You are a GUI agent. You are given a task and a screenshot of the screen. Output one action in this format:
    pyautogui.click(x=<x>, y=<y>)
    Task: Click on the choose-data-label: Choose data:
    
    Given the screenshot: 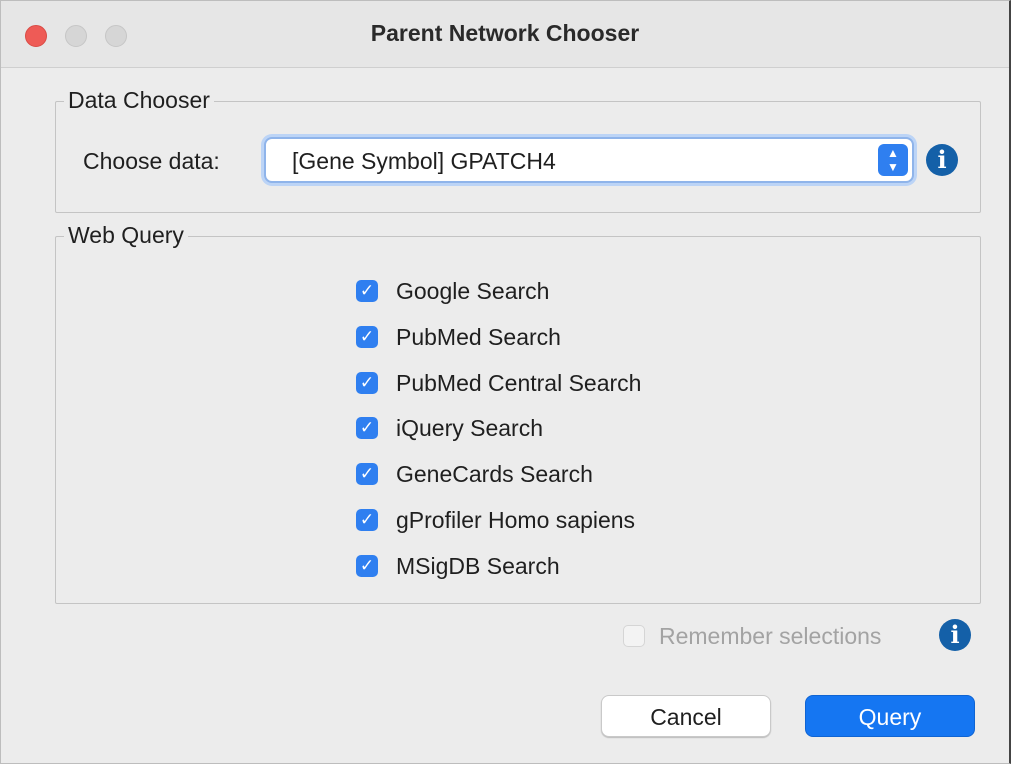 What is the action you would take?
    pyautogui.click(x=151, y=161)
    